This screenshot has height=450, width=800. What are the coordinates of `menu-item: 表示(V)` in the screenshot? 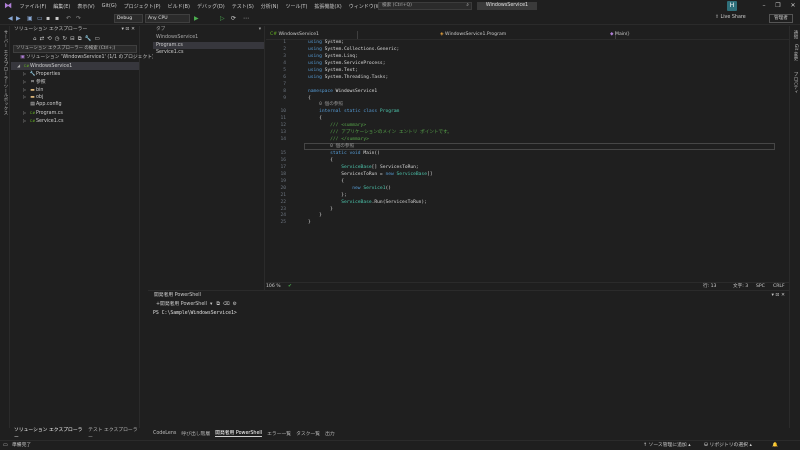 It's located at (86, 6).